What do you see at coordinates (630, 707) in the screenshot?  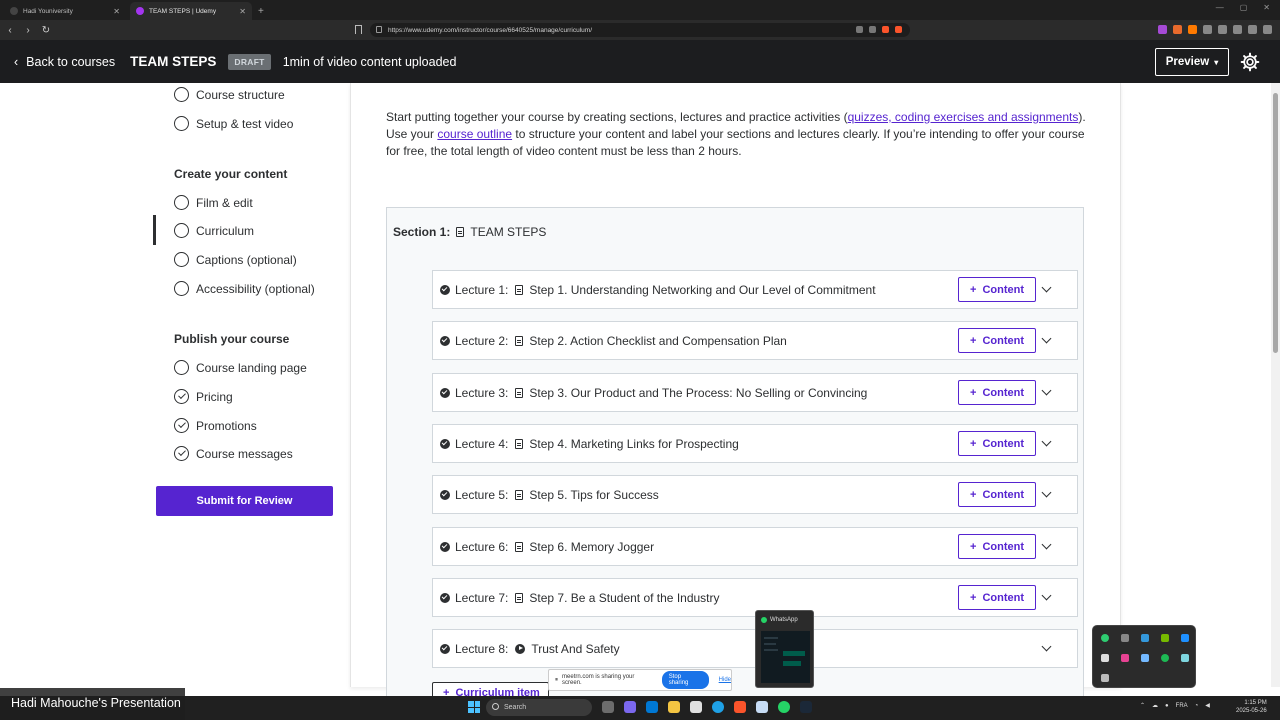 I see `copilot-icon` at bounding box center [630, 707].